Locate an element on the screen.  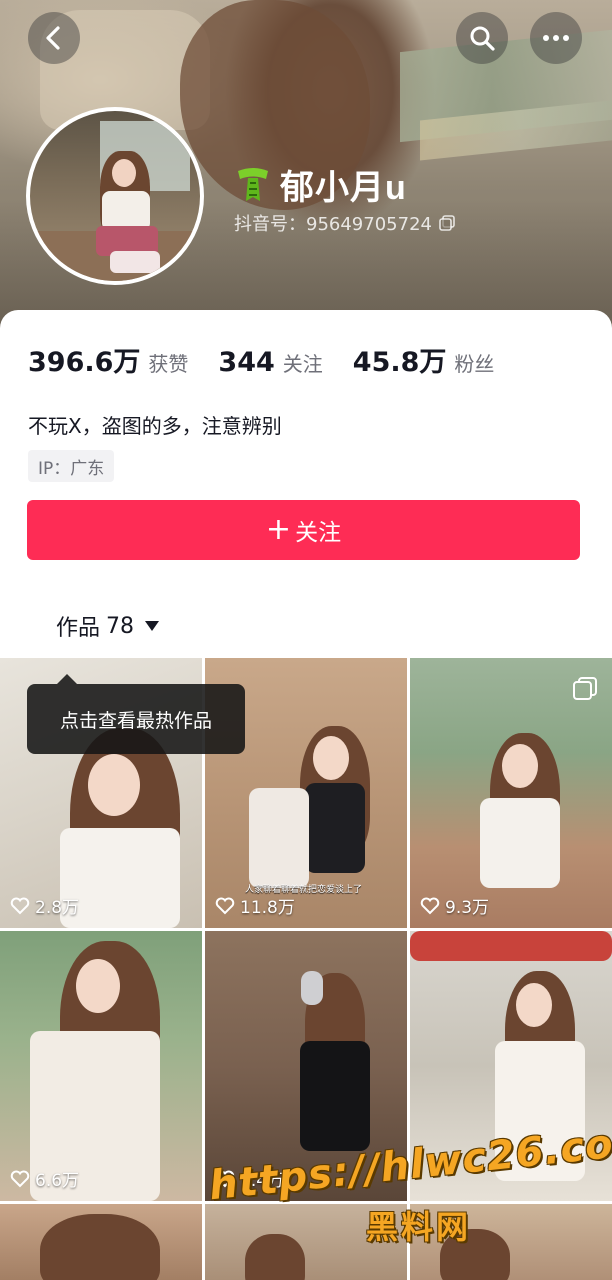
stats-row: 396.6万 获赞 344 关注 45.8万 粉丝 is located at coordinates (276, 359).